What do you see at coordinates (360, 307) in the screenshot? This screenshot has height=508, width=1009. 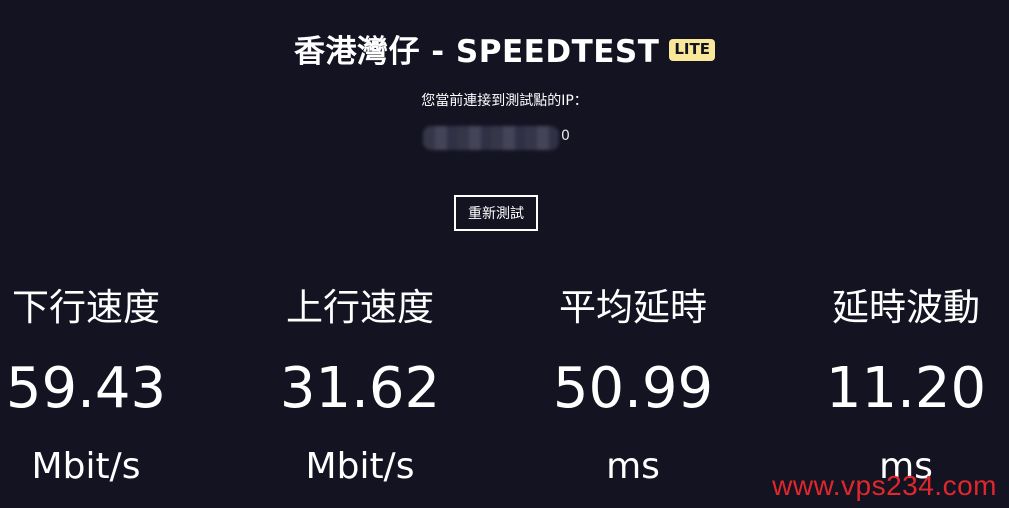 I see `metric-label: 上行速度` at bounding box center [360, 307].